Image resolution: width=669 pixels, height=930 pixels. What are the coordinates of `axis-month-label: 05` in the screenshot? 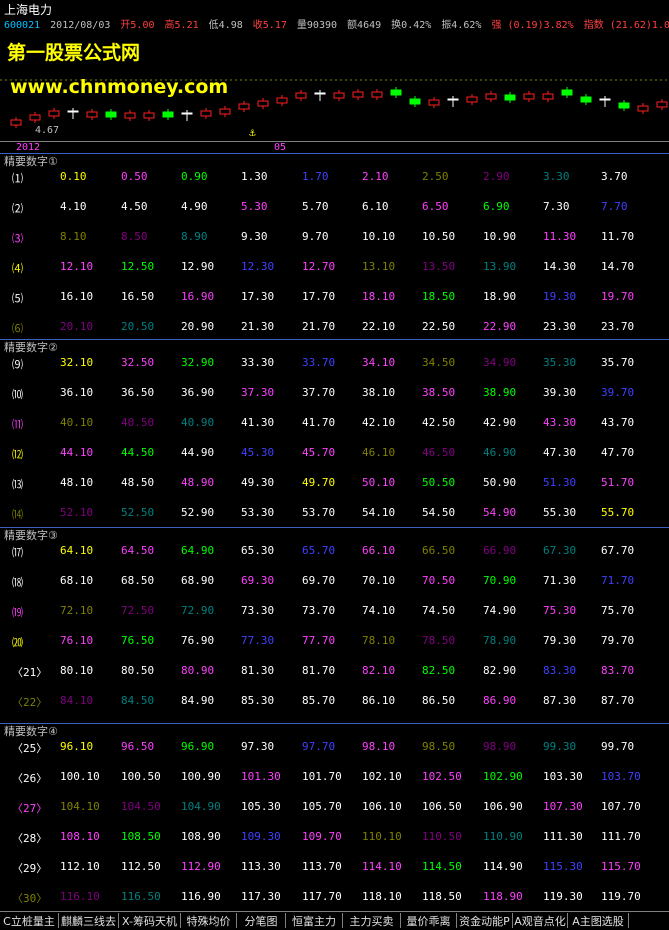 It's located at (280, 147).